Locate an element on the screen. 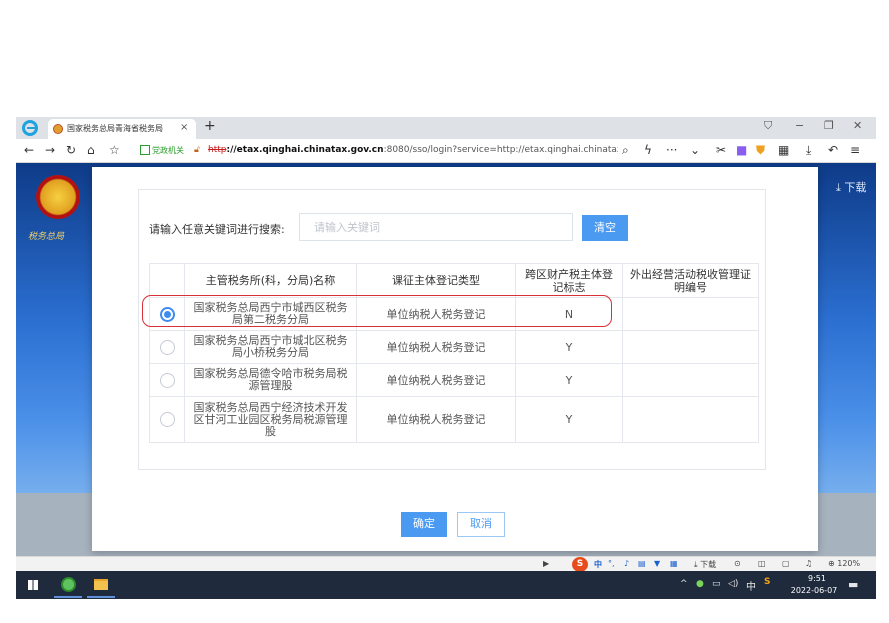 The image size is (889, 623). gov-label: 党政机关 is located at coordinates (168, 150).